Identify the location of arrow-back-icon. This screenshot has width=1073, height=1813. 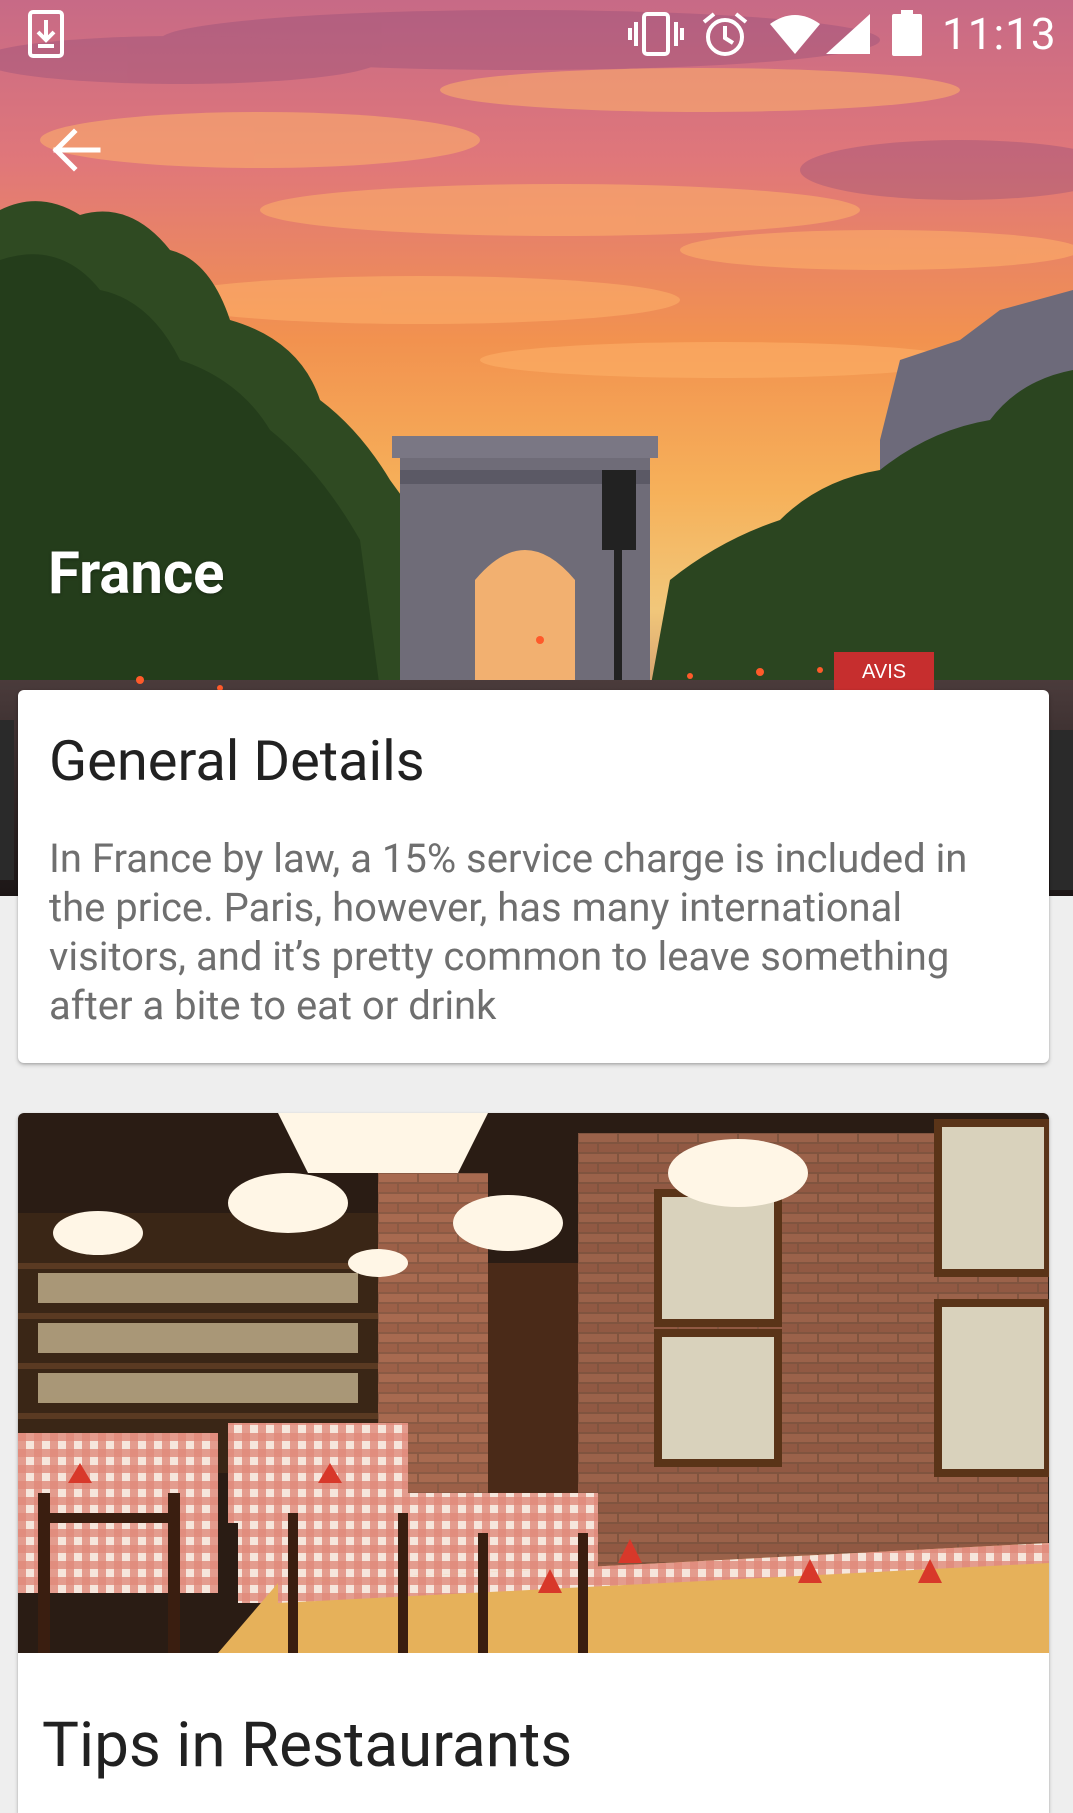
(76, 150).